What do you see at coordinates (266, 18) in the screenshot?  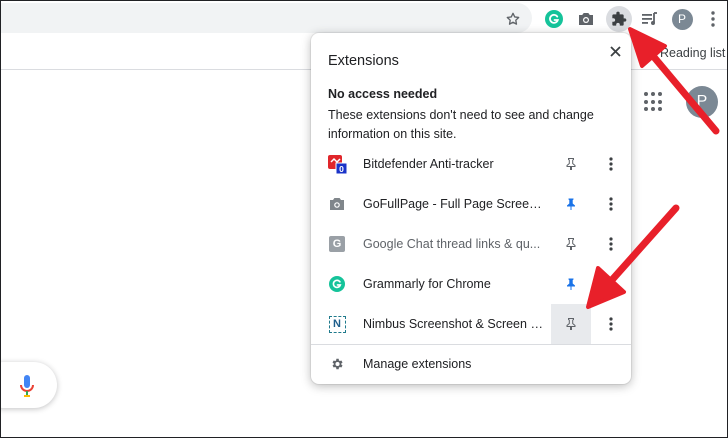 I see `address-bar` at bounding box center [266, 18].